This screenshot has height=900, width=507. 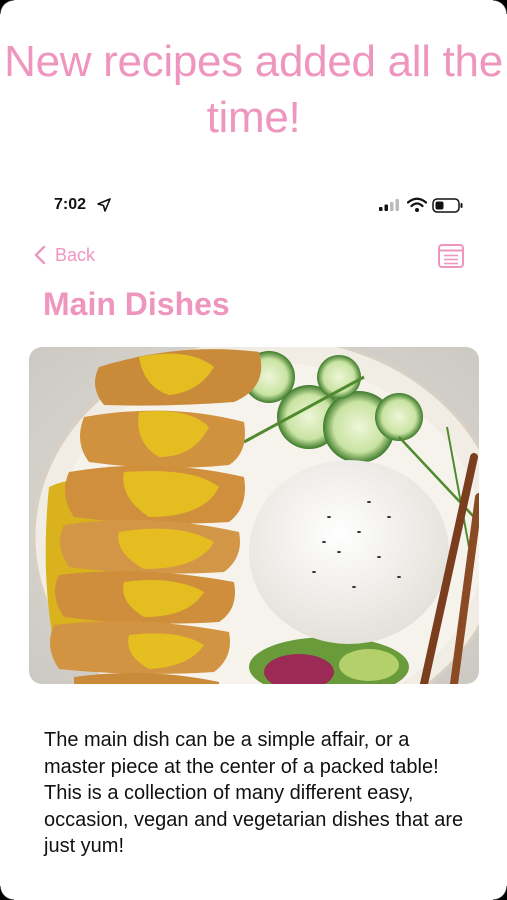 I want to click on cellular-signal-icon, so click(x=389, y=205).